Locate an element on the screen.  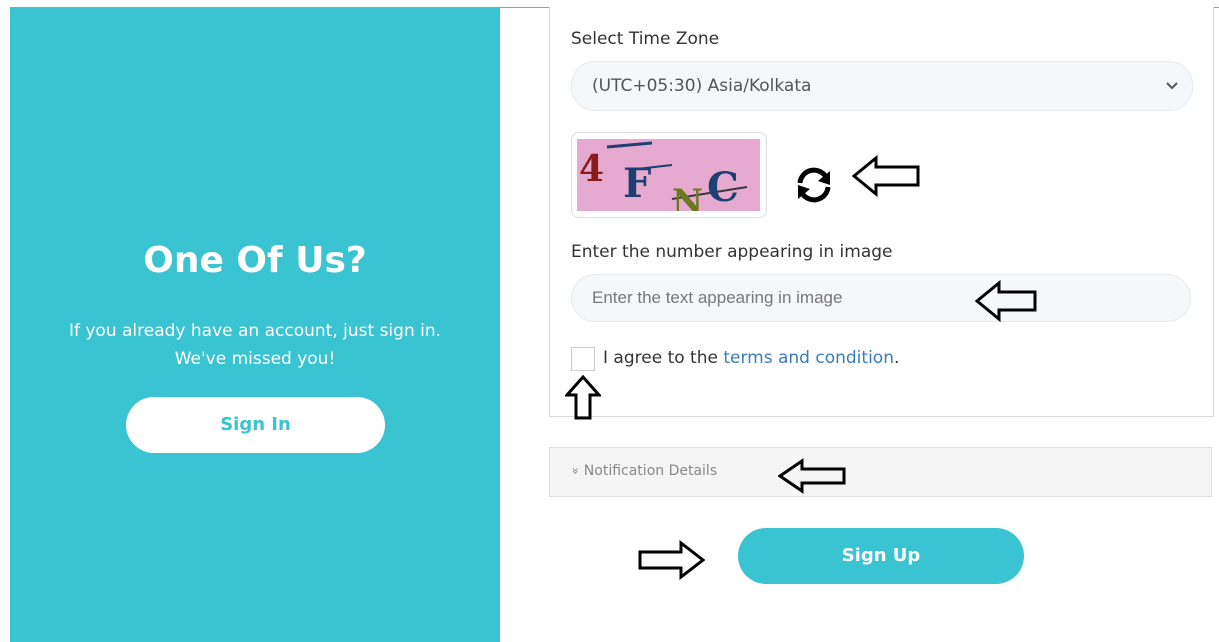
left-message-line-2: We've missed you! is located at coordinates (255, 359).